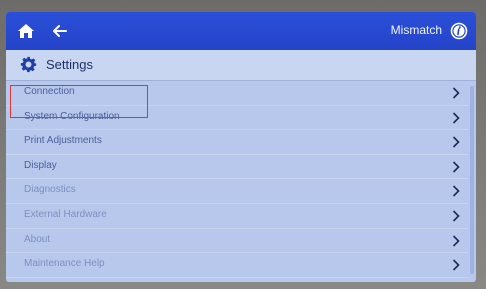 This screenshot has height=289, width=486. What do you see at coordinates (64, 264) in the screenshot?
I see `menu-item-label: Maintenance Help` at bounding box center [64, 264].